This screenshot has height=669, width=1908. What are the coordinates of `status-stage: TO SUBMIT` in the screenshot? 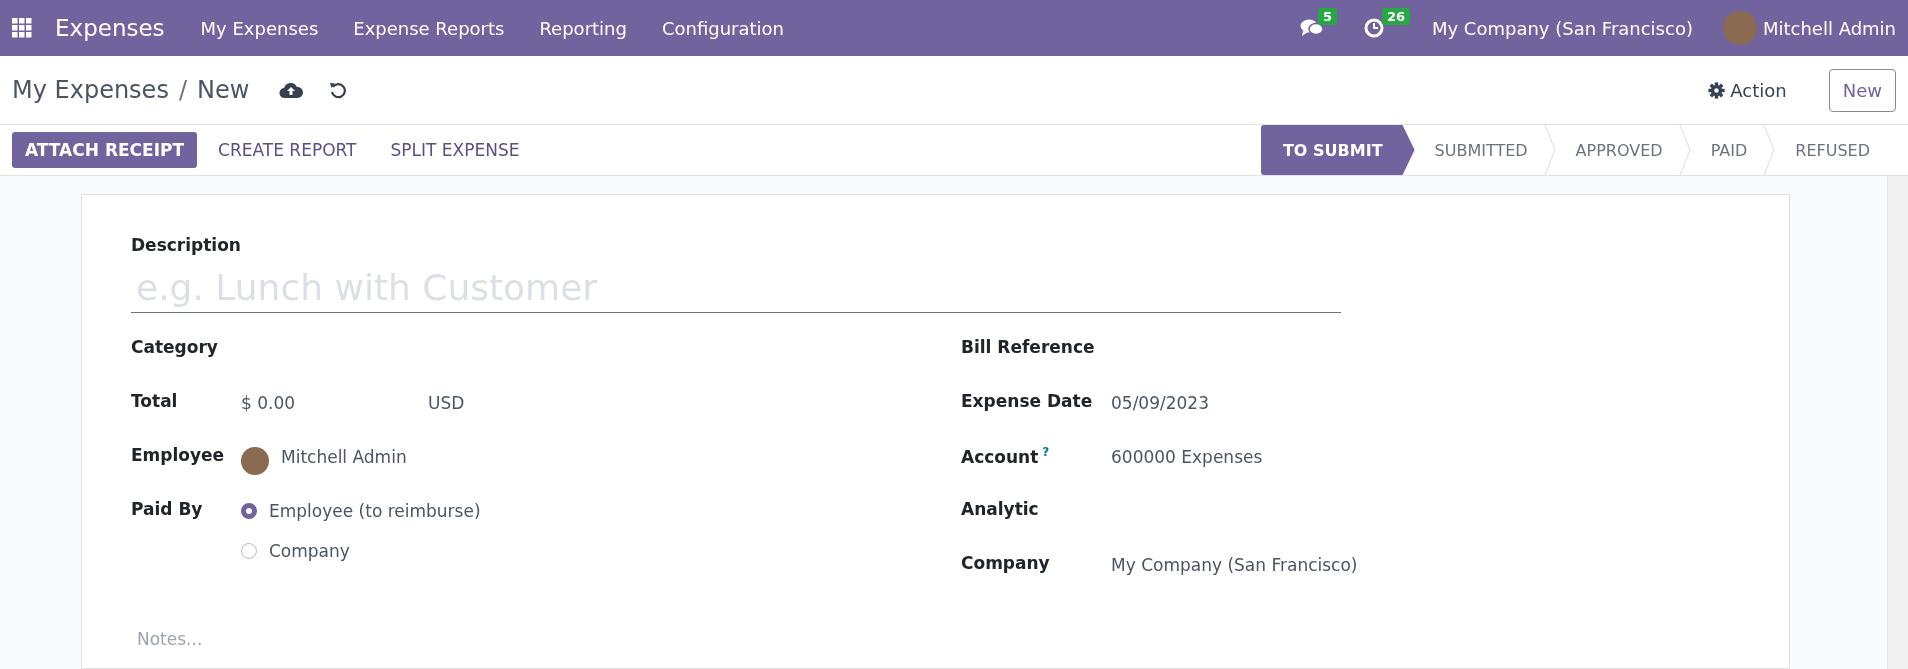 It's located at (1337, 150).